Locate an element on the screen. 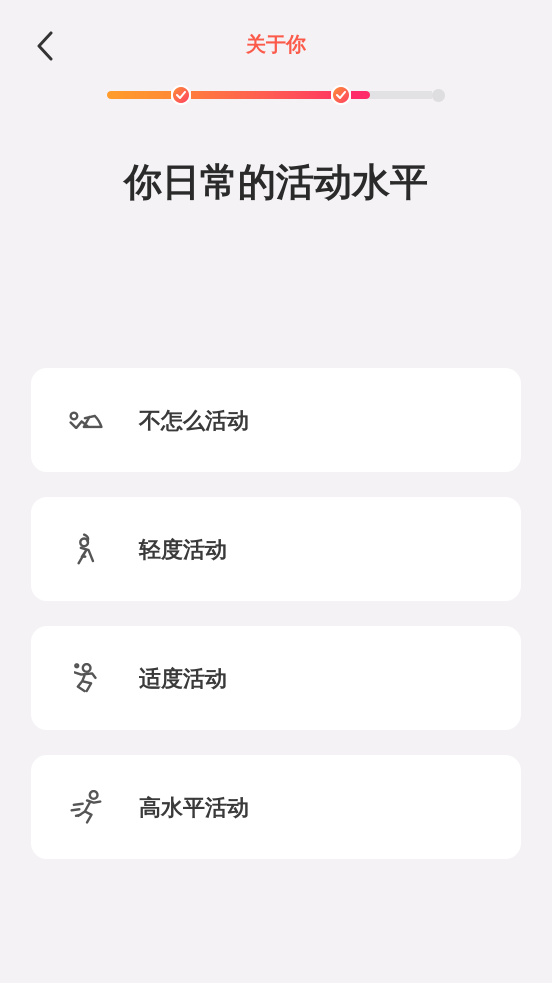  running-figure-icon is located at coordinates (86, 807).